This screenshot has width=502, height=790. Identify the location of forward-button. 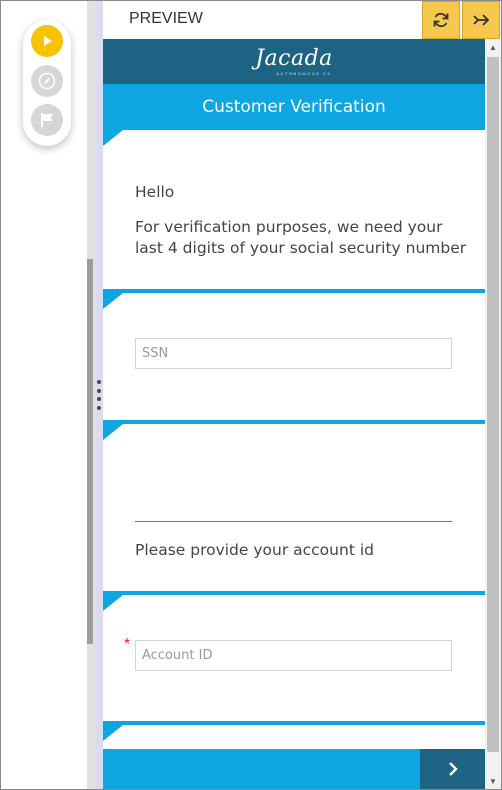
(481, 20).